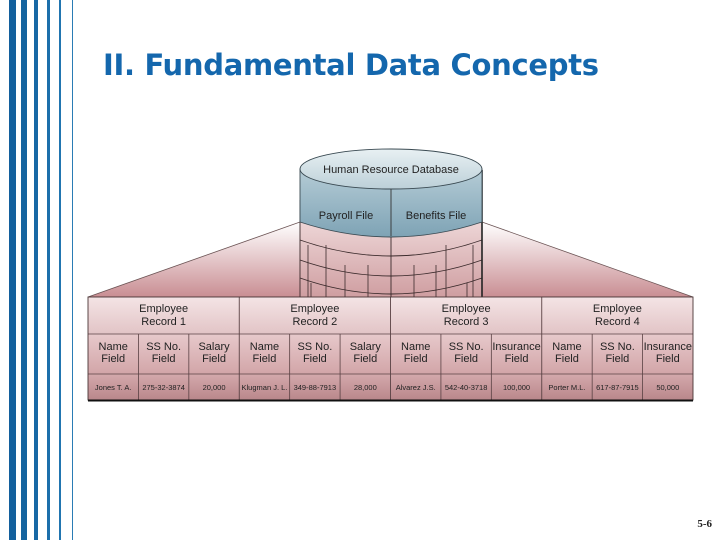 The height and width of the screenshot is (540, 720). Describe the element at coordinates (346, 216) in the screenshot. I see `payroll-file-label: Payroll File` at that location.